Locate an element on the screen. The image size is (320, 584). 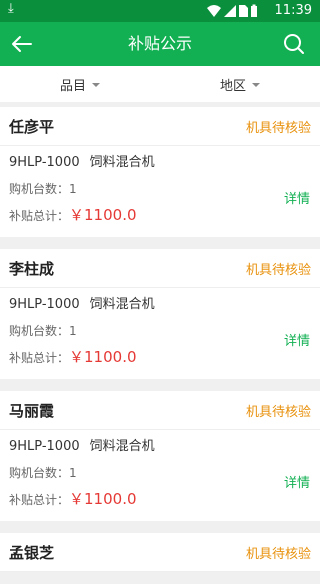
card-header: 任彦平 机具待核验 is located at coordinates (160, 126).